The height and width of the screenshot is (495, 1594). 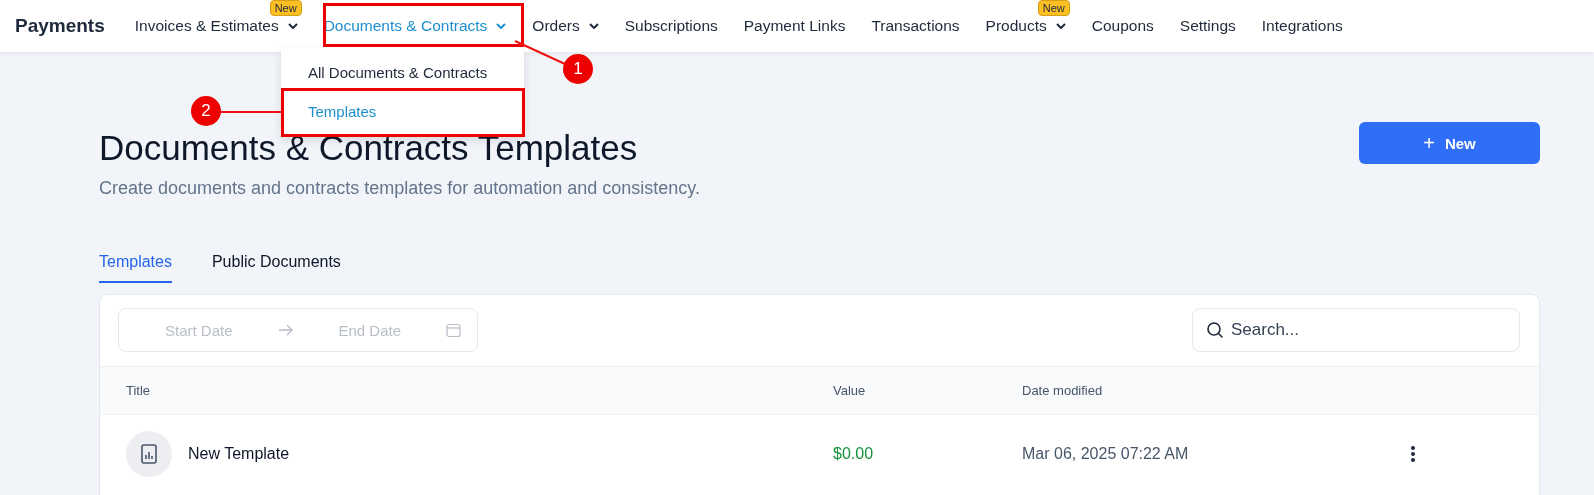 What do you see at coordinates (1449, 143) in the screenshot?
I see `new-button: + New` at bounding box center [1449, 143].